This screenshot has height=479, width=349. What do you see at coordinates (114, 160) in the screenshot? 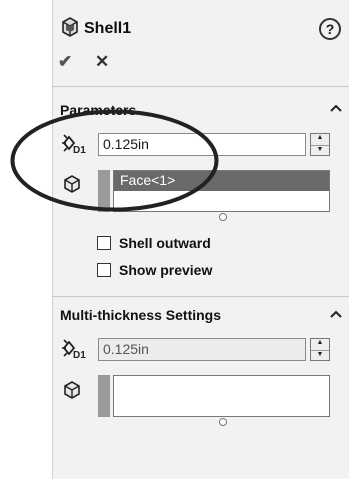
I see `highlight-ellipse` at bounding box center [114, 160].